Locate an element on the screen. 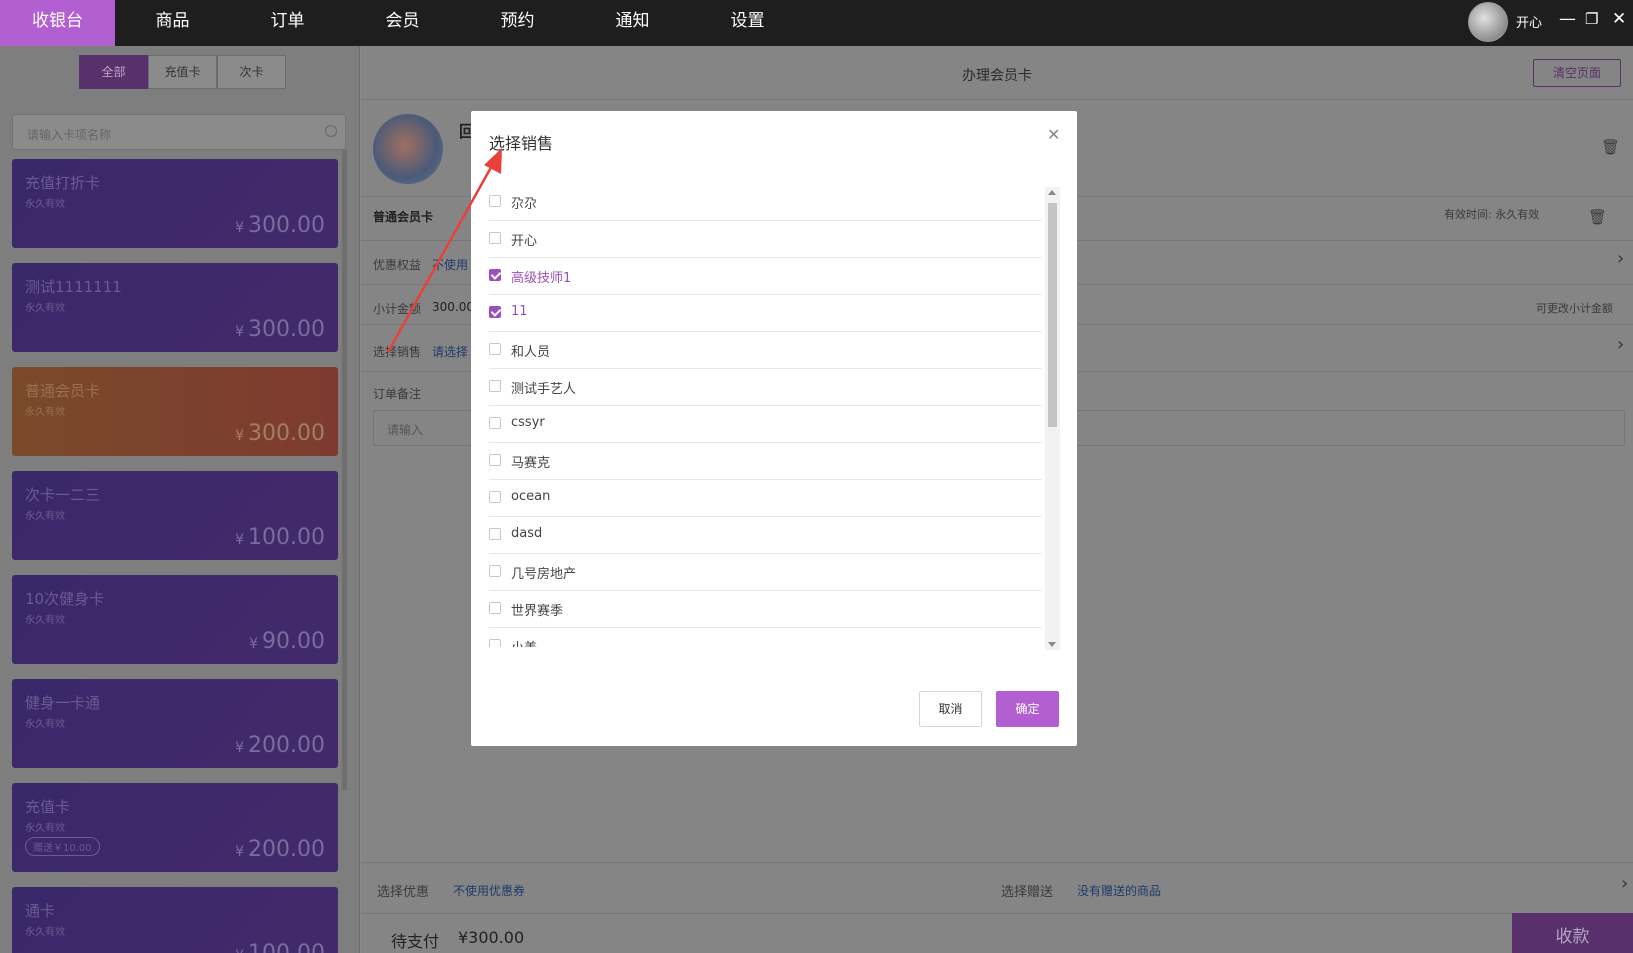 The image size is (1633, 953). list-item: 开心 is located at coordinates (765, 239).